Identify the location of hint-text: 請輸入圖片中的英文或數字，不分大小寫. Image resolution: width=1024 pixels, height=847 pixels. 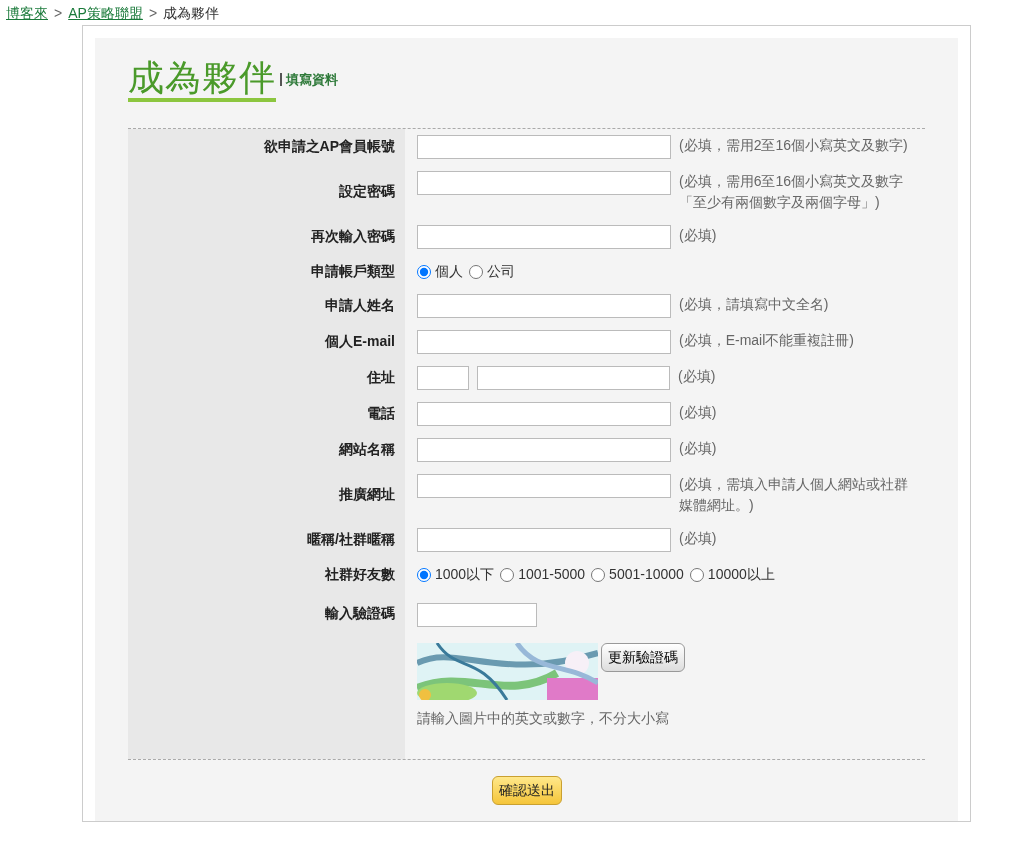
(543, 718).